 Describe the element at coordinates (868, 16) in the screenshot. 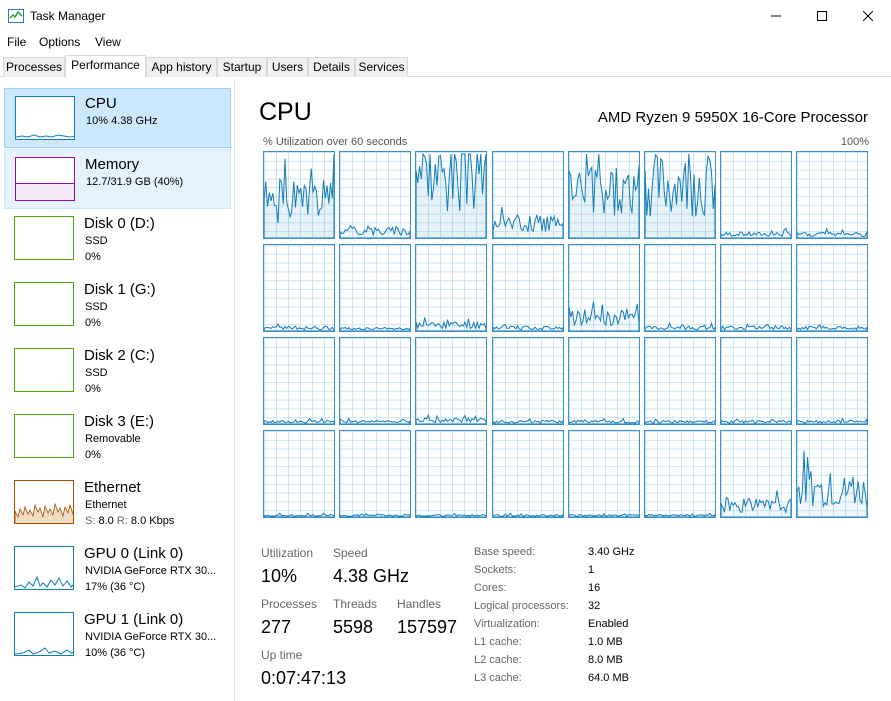

I see `close-button` at that location.